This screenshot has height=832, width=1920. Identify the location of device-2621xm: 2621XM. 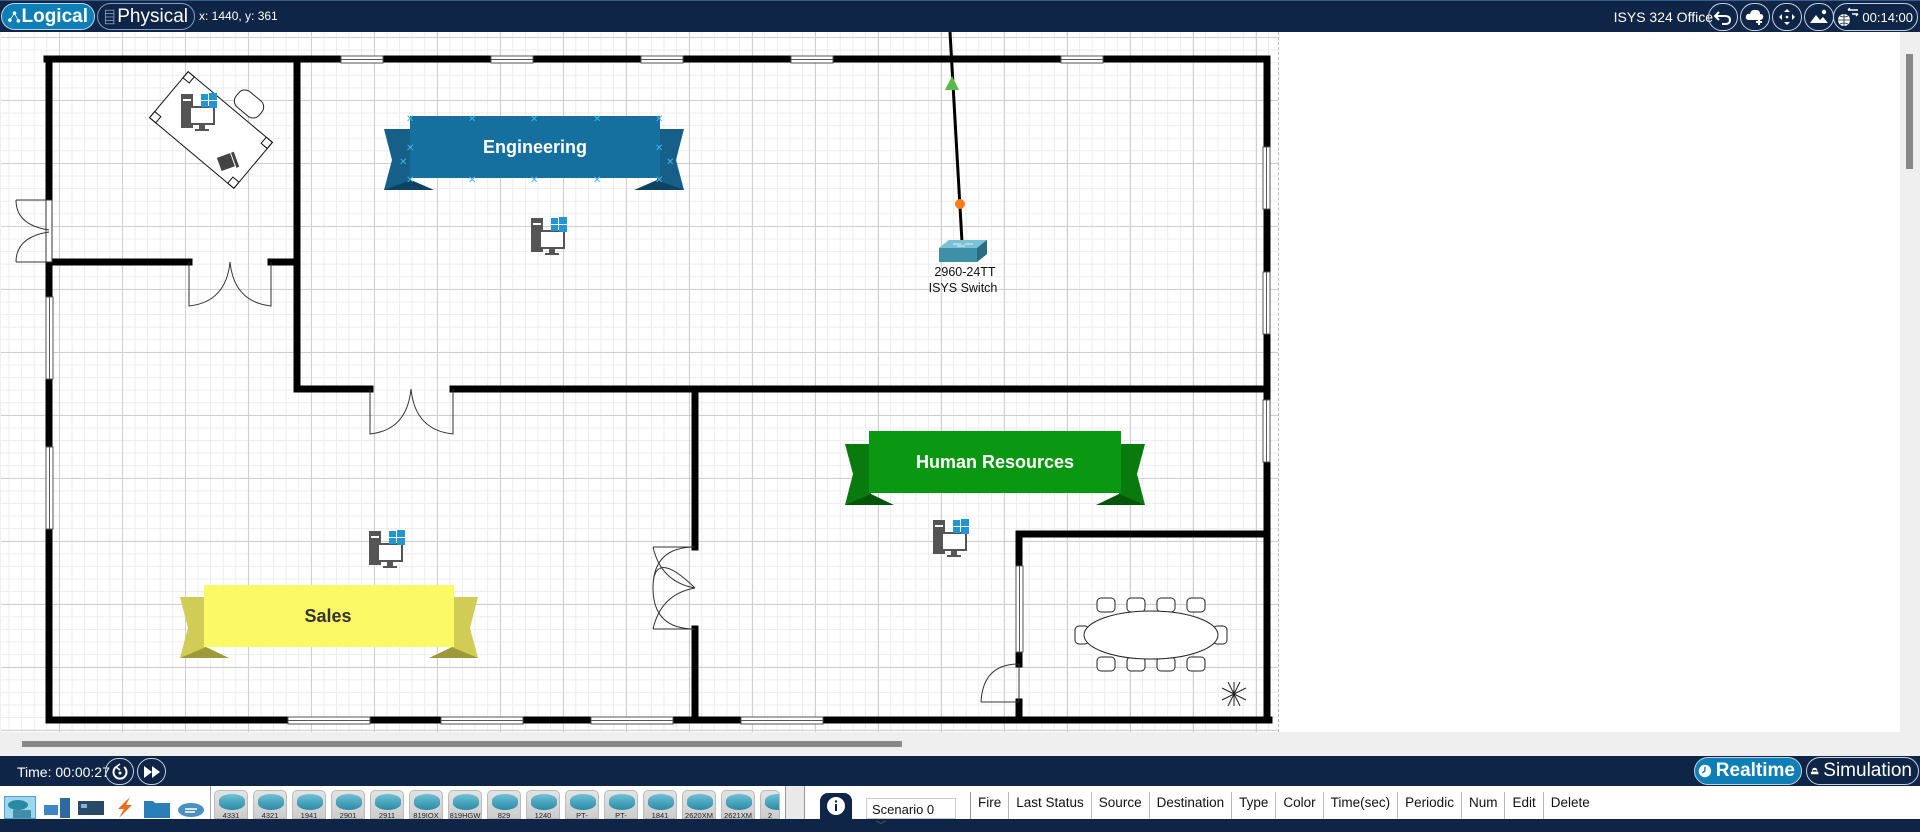
(738, 804).